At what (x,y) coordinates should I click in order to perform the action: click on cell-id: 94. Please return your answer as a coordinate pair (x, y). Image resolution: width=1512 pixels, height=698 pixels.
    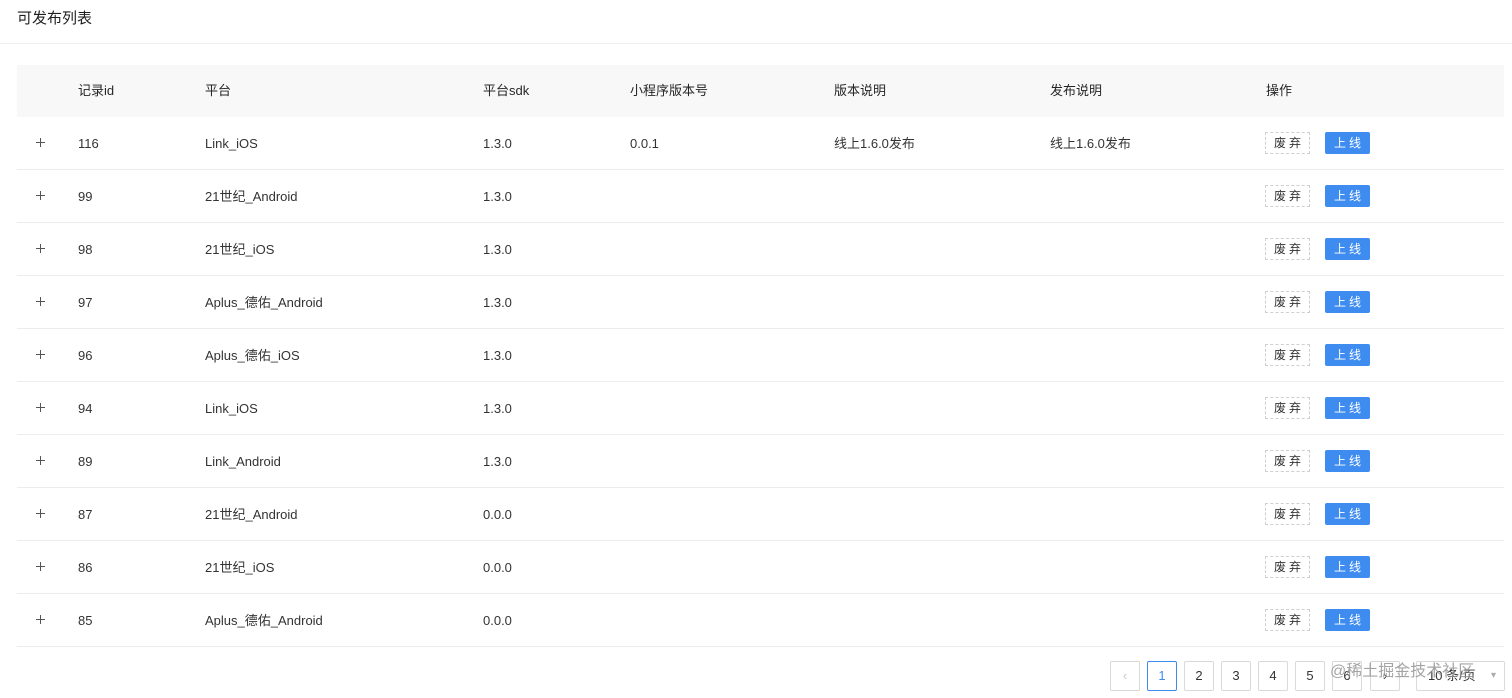
    Looking at the image, I should click on (85, 408).